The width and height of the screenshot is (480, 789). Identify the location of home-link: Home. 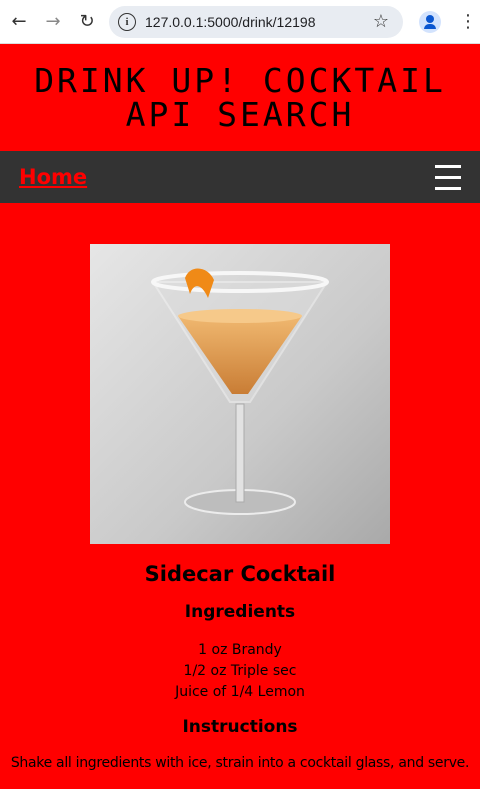
(53, 177).